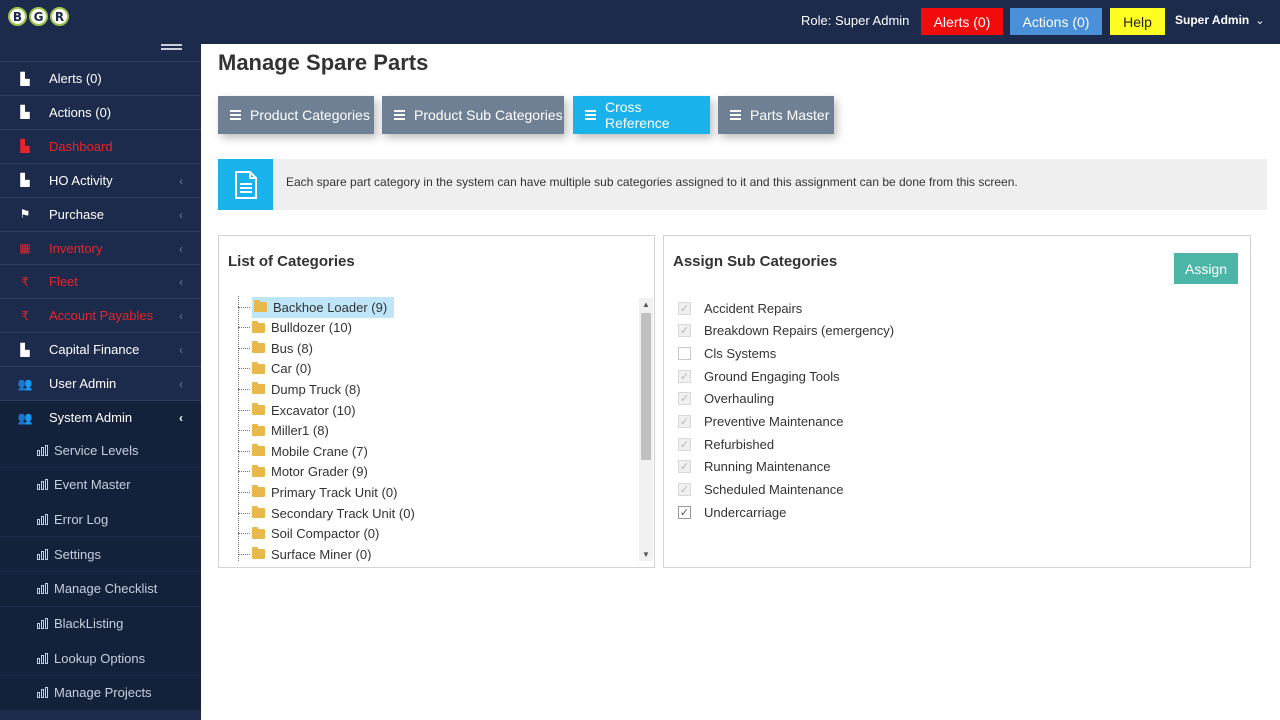  What do you see at coordinates (727, 353) in the screenshot?
I see `subcategory-checkbox-row: Cls Systems` at bounding box center [727, 353].